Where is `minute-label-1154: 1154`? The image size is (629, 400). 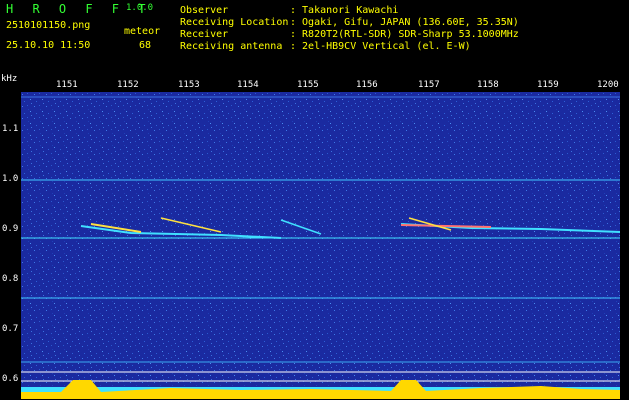 minute-label-1154: 1154 is located at coordinates (248, 85).